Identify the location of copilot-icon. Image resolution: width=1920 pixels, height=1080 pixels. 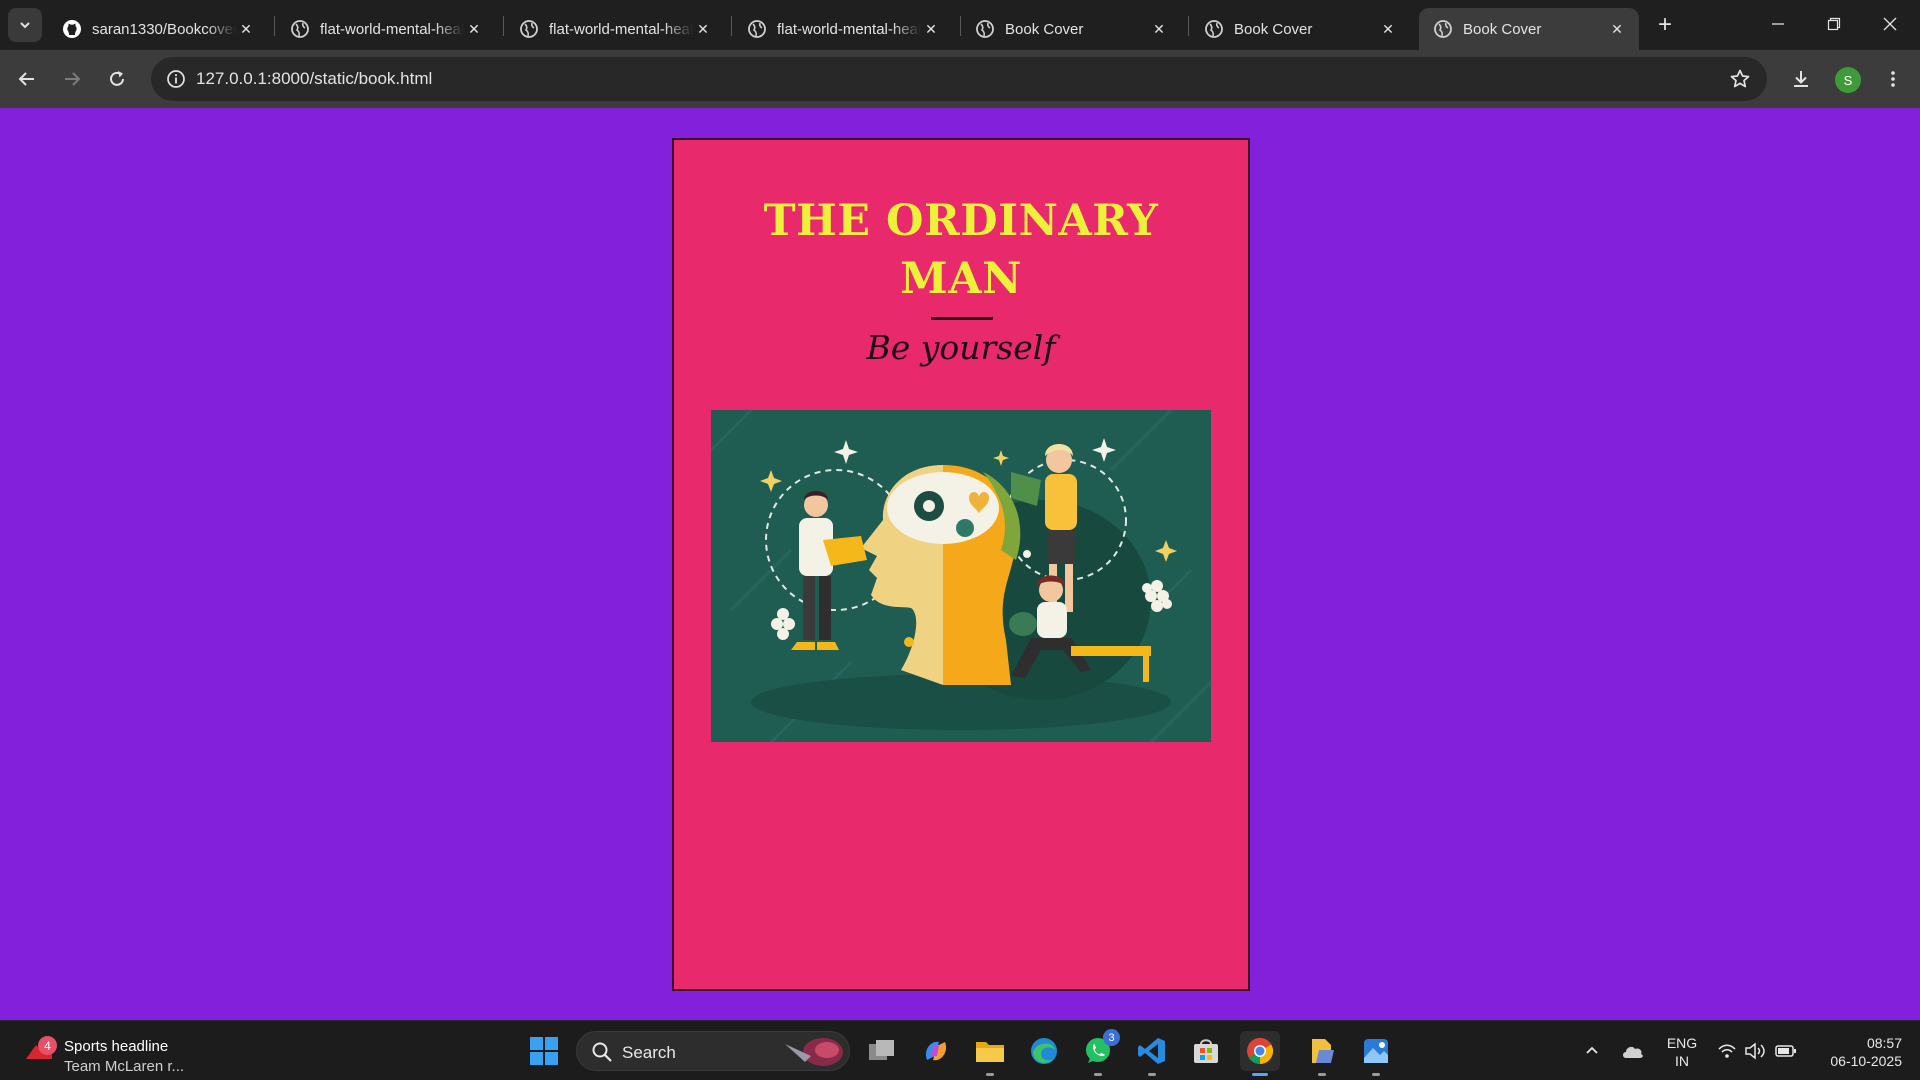
(936, 1051).